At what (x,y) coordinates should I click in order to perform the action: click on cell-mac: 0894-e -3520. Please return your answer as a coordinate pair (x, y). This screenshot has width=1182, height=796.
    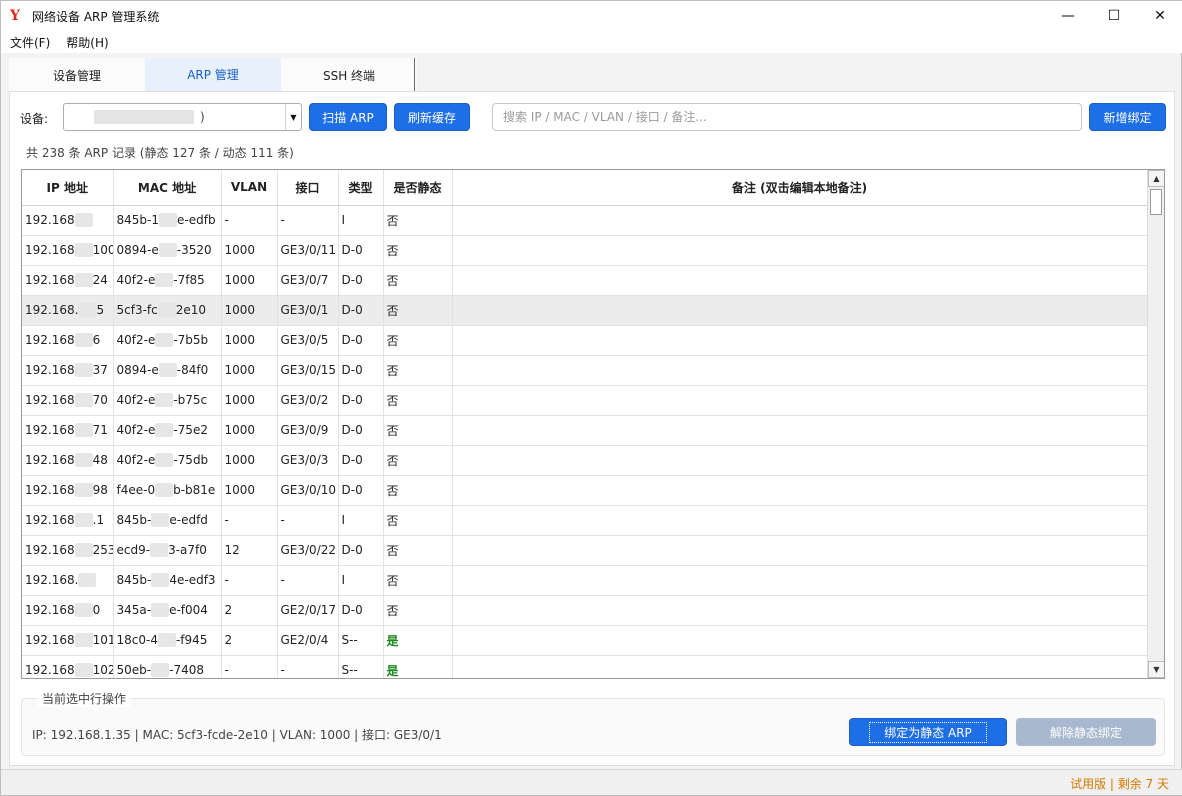
    Looking at the image, I should click on (167, 250).